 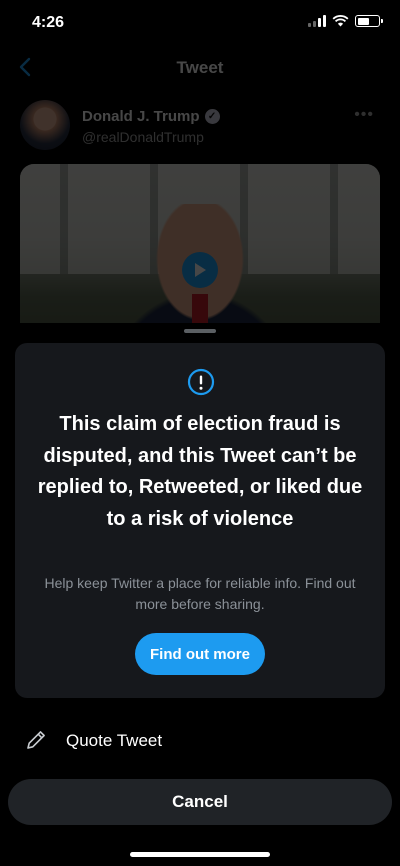 What do you see at coordinates (369, 21) in the screenshot?
I see `battery-icon` at bounding box center [369, 21].